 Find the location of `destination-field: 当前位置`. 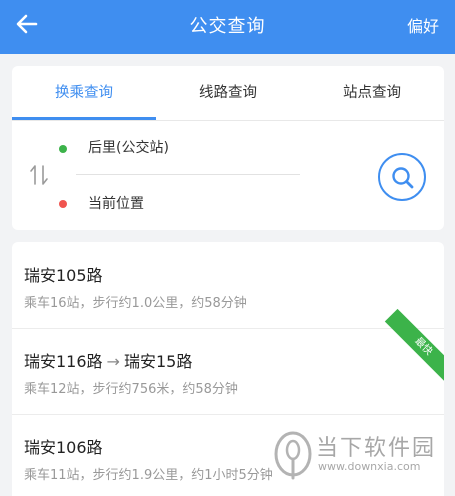

destination-field: 当前位置 is located at coordinates (116, 203).